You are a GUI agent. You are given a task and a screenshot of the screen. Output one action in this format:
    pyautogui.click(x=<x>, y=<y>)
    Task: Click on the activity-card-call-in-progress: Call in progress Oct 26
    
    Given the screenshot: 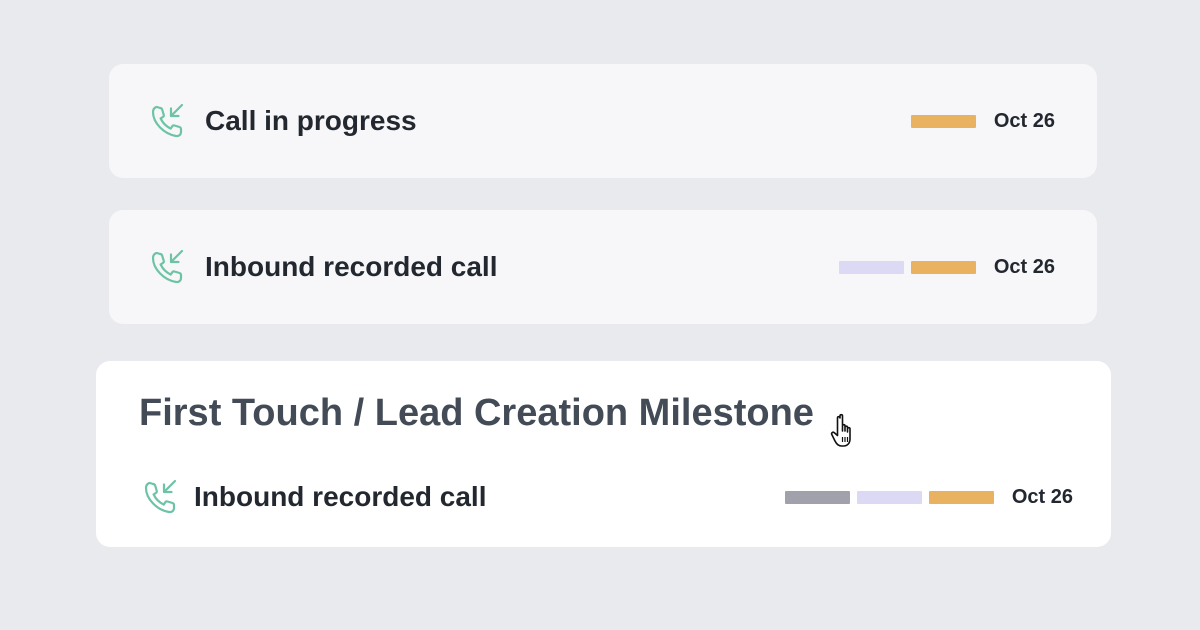 What is the action you would take?
    pyautogui.click(x=603, y=121)
    